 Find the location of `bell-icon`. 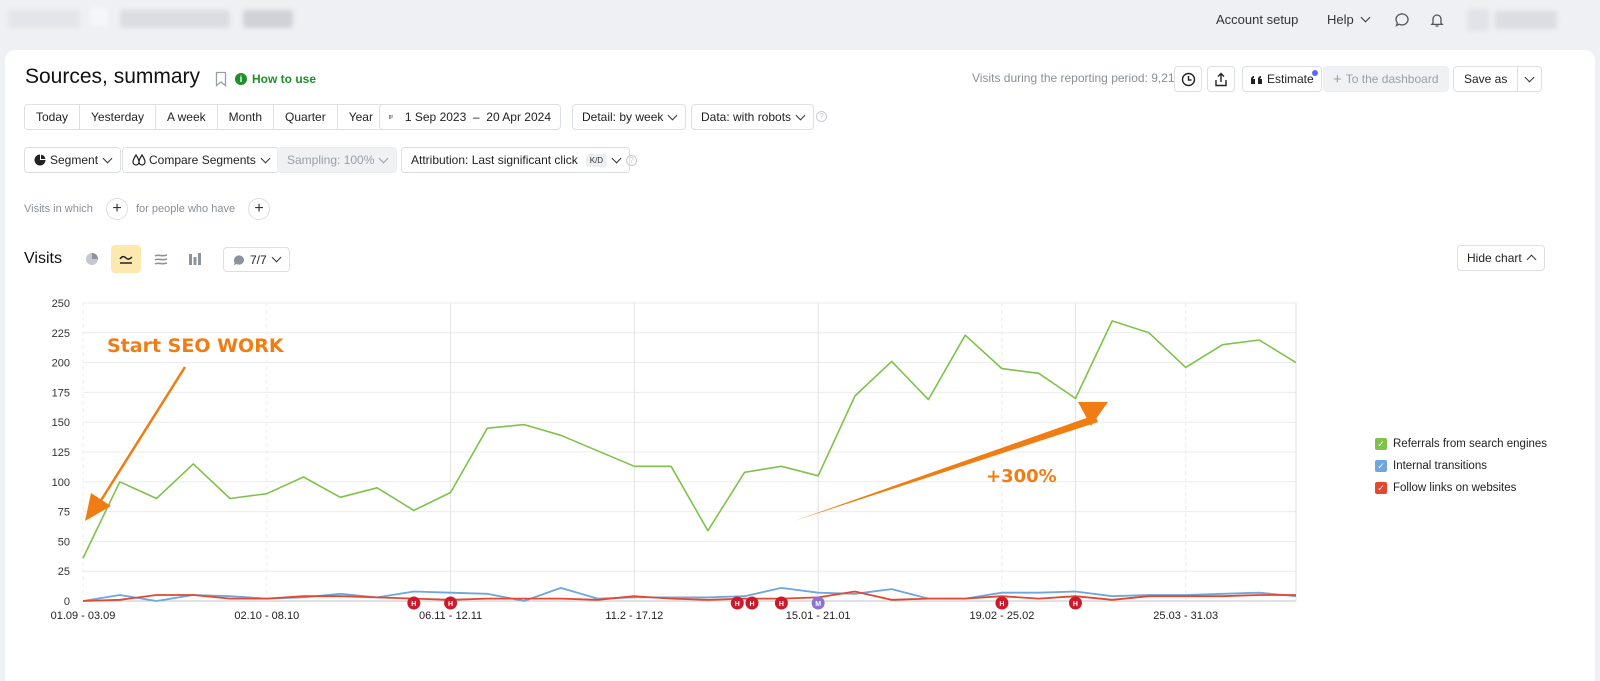

bell-icon is located at coordinates (1437, 20).